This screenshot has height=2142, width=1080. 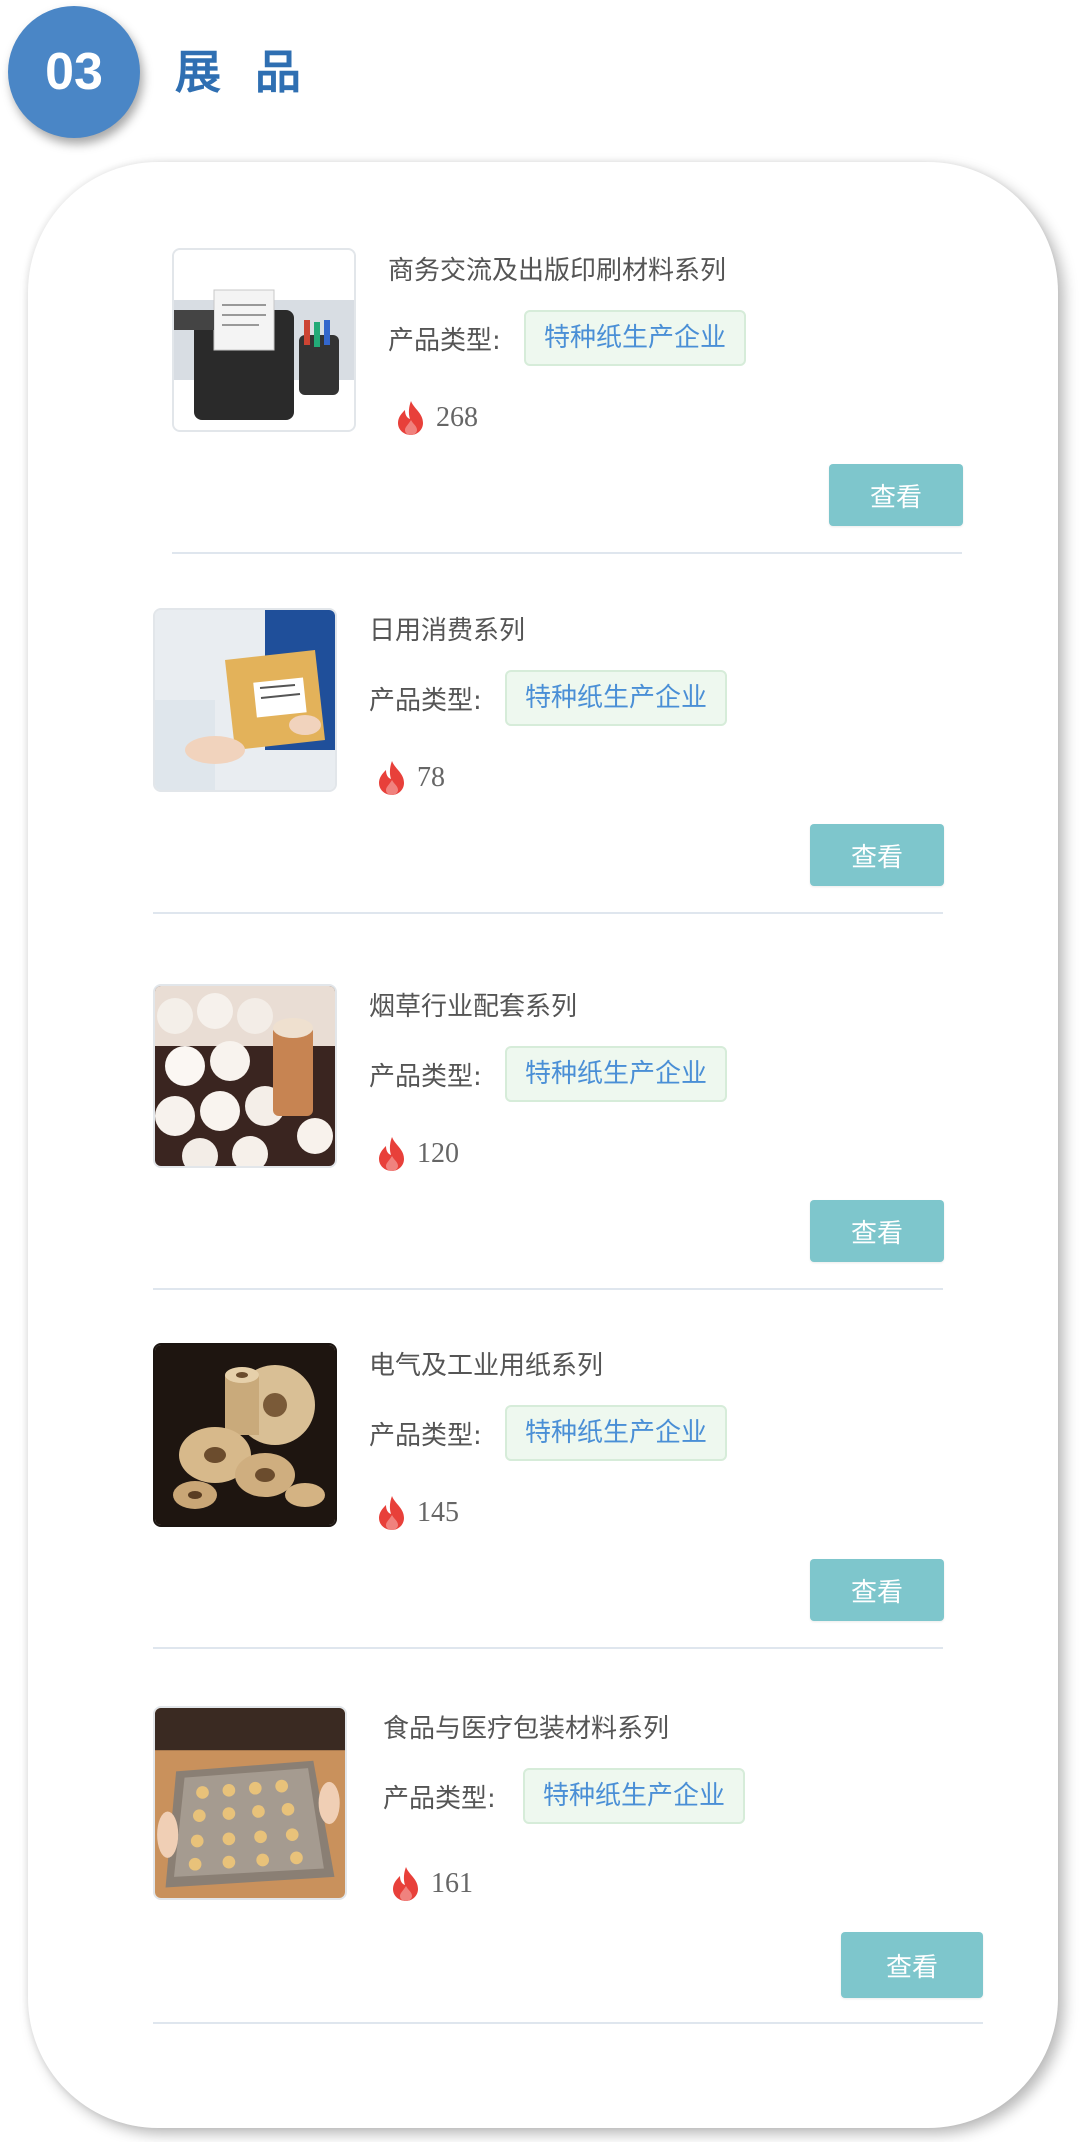 I want to click on baking-tray-image, so click(x=250, y=1803).